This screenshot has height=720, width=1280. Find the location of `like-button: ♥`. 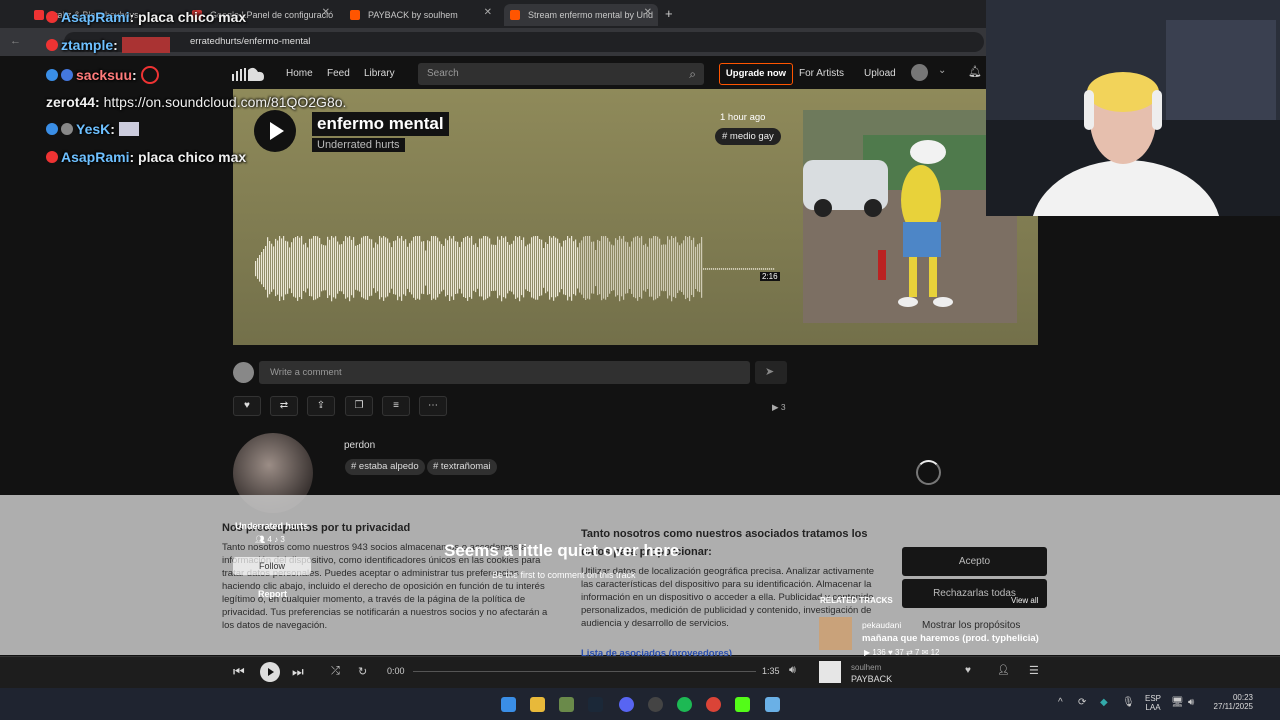

like-button: ♥ is located at coordinates (247, 406).